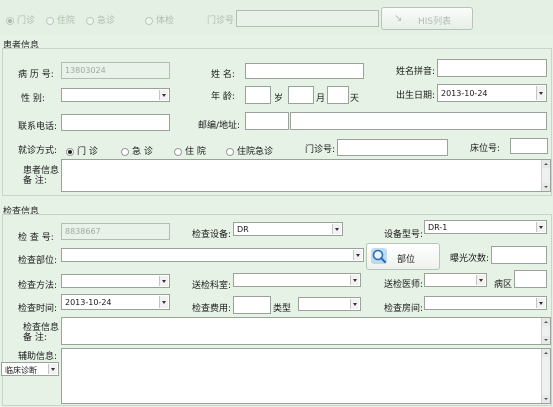 The width and height of the screenshot is (553, 407). I want to click on exam-no-label: 检 查 号:, so click(36, 238).